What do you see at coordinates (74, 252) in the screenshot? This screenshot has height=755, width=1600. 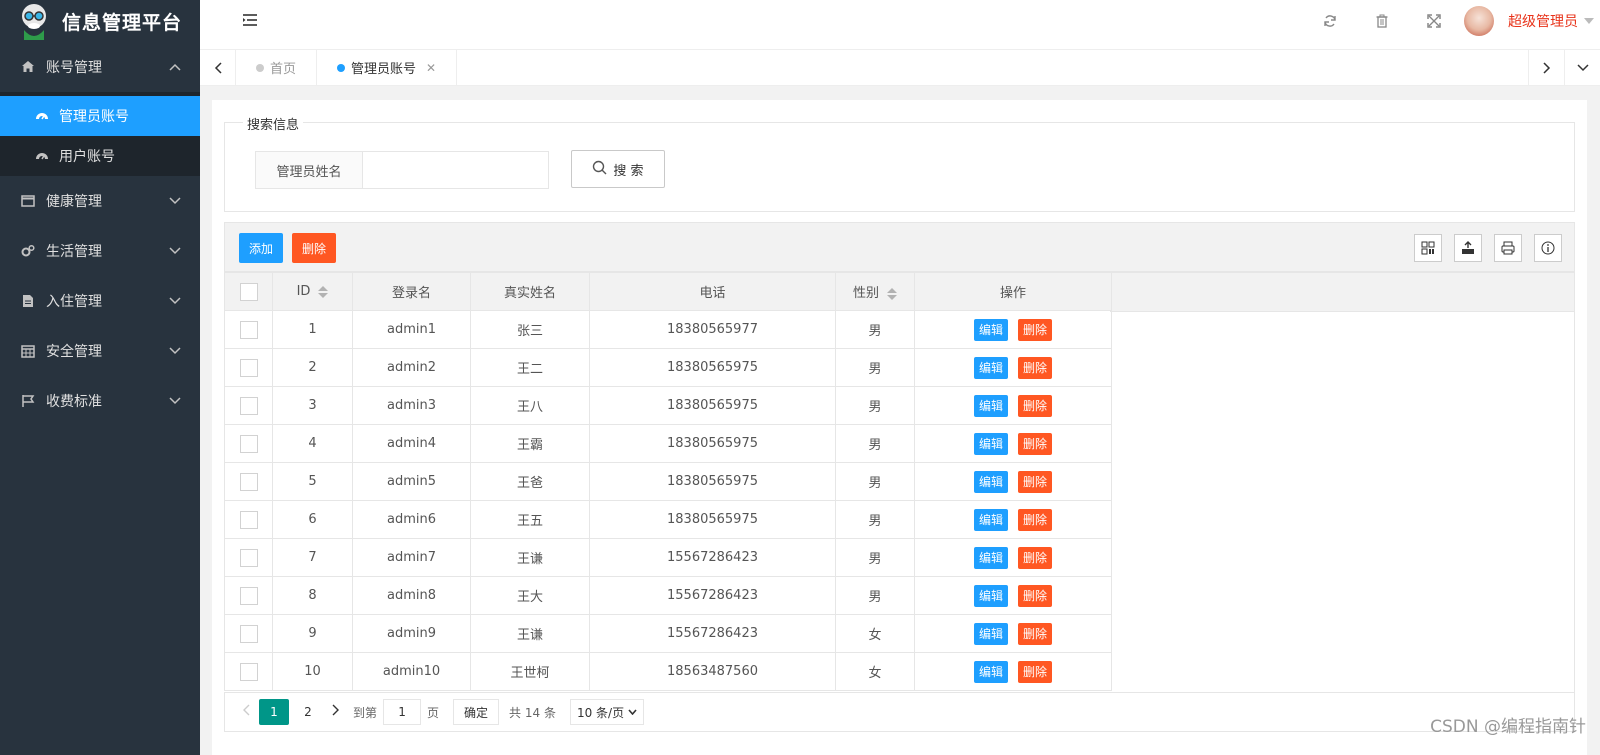 I see `sidebar-group-label: 生活管理` at bounding box center [74, 252].